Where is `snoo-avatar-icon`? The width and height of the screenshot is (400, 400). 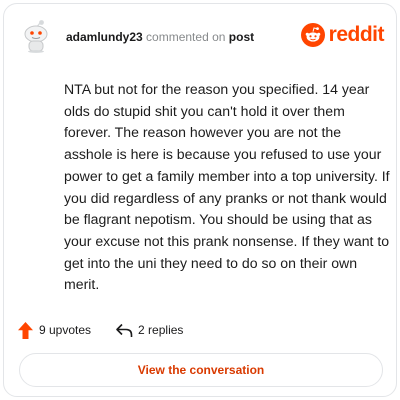
snoo-avatar-icon is located at coordinates (36, 36).